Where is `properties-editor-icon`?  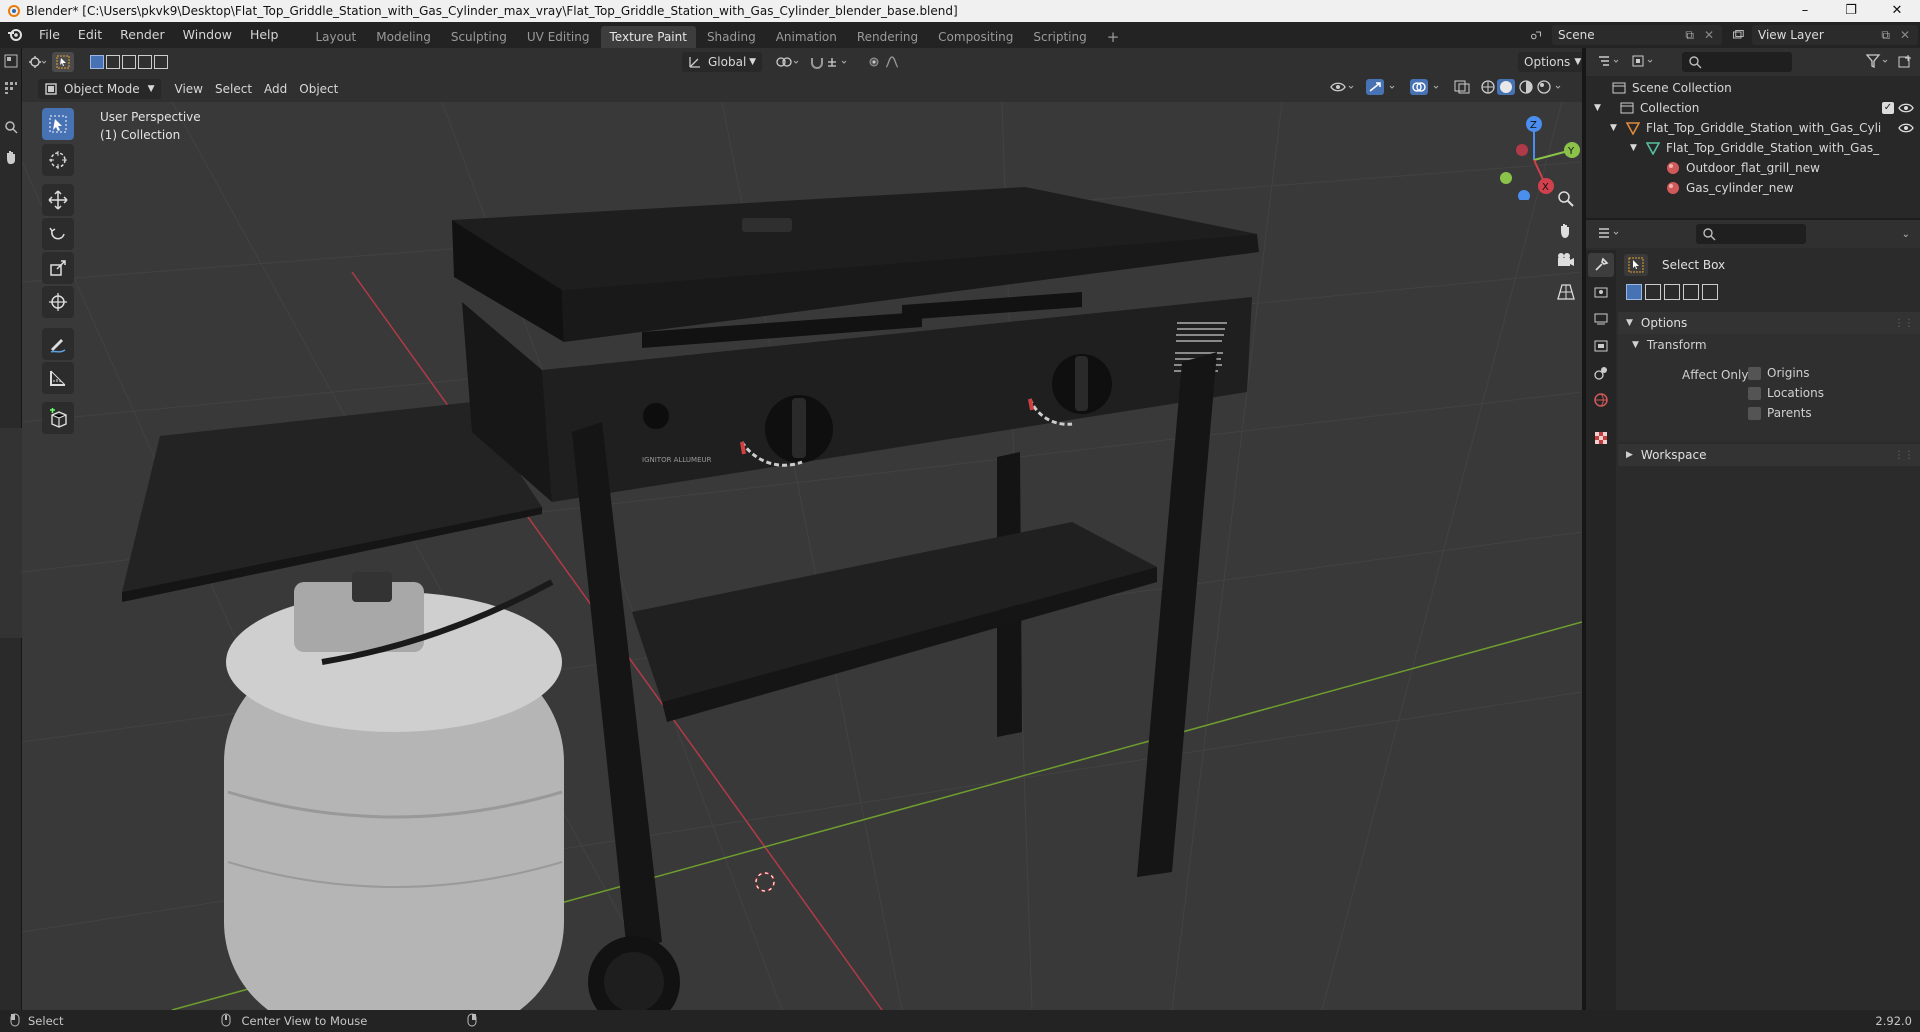
properties-editor-icon is located at coordinates (1611, 234).